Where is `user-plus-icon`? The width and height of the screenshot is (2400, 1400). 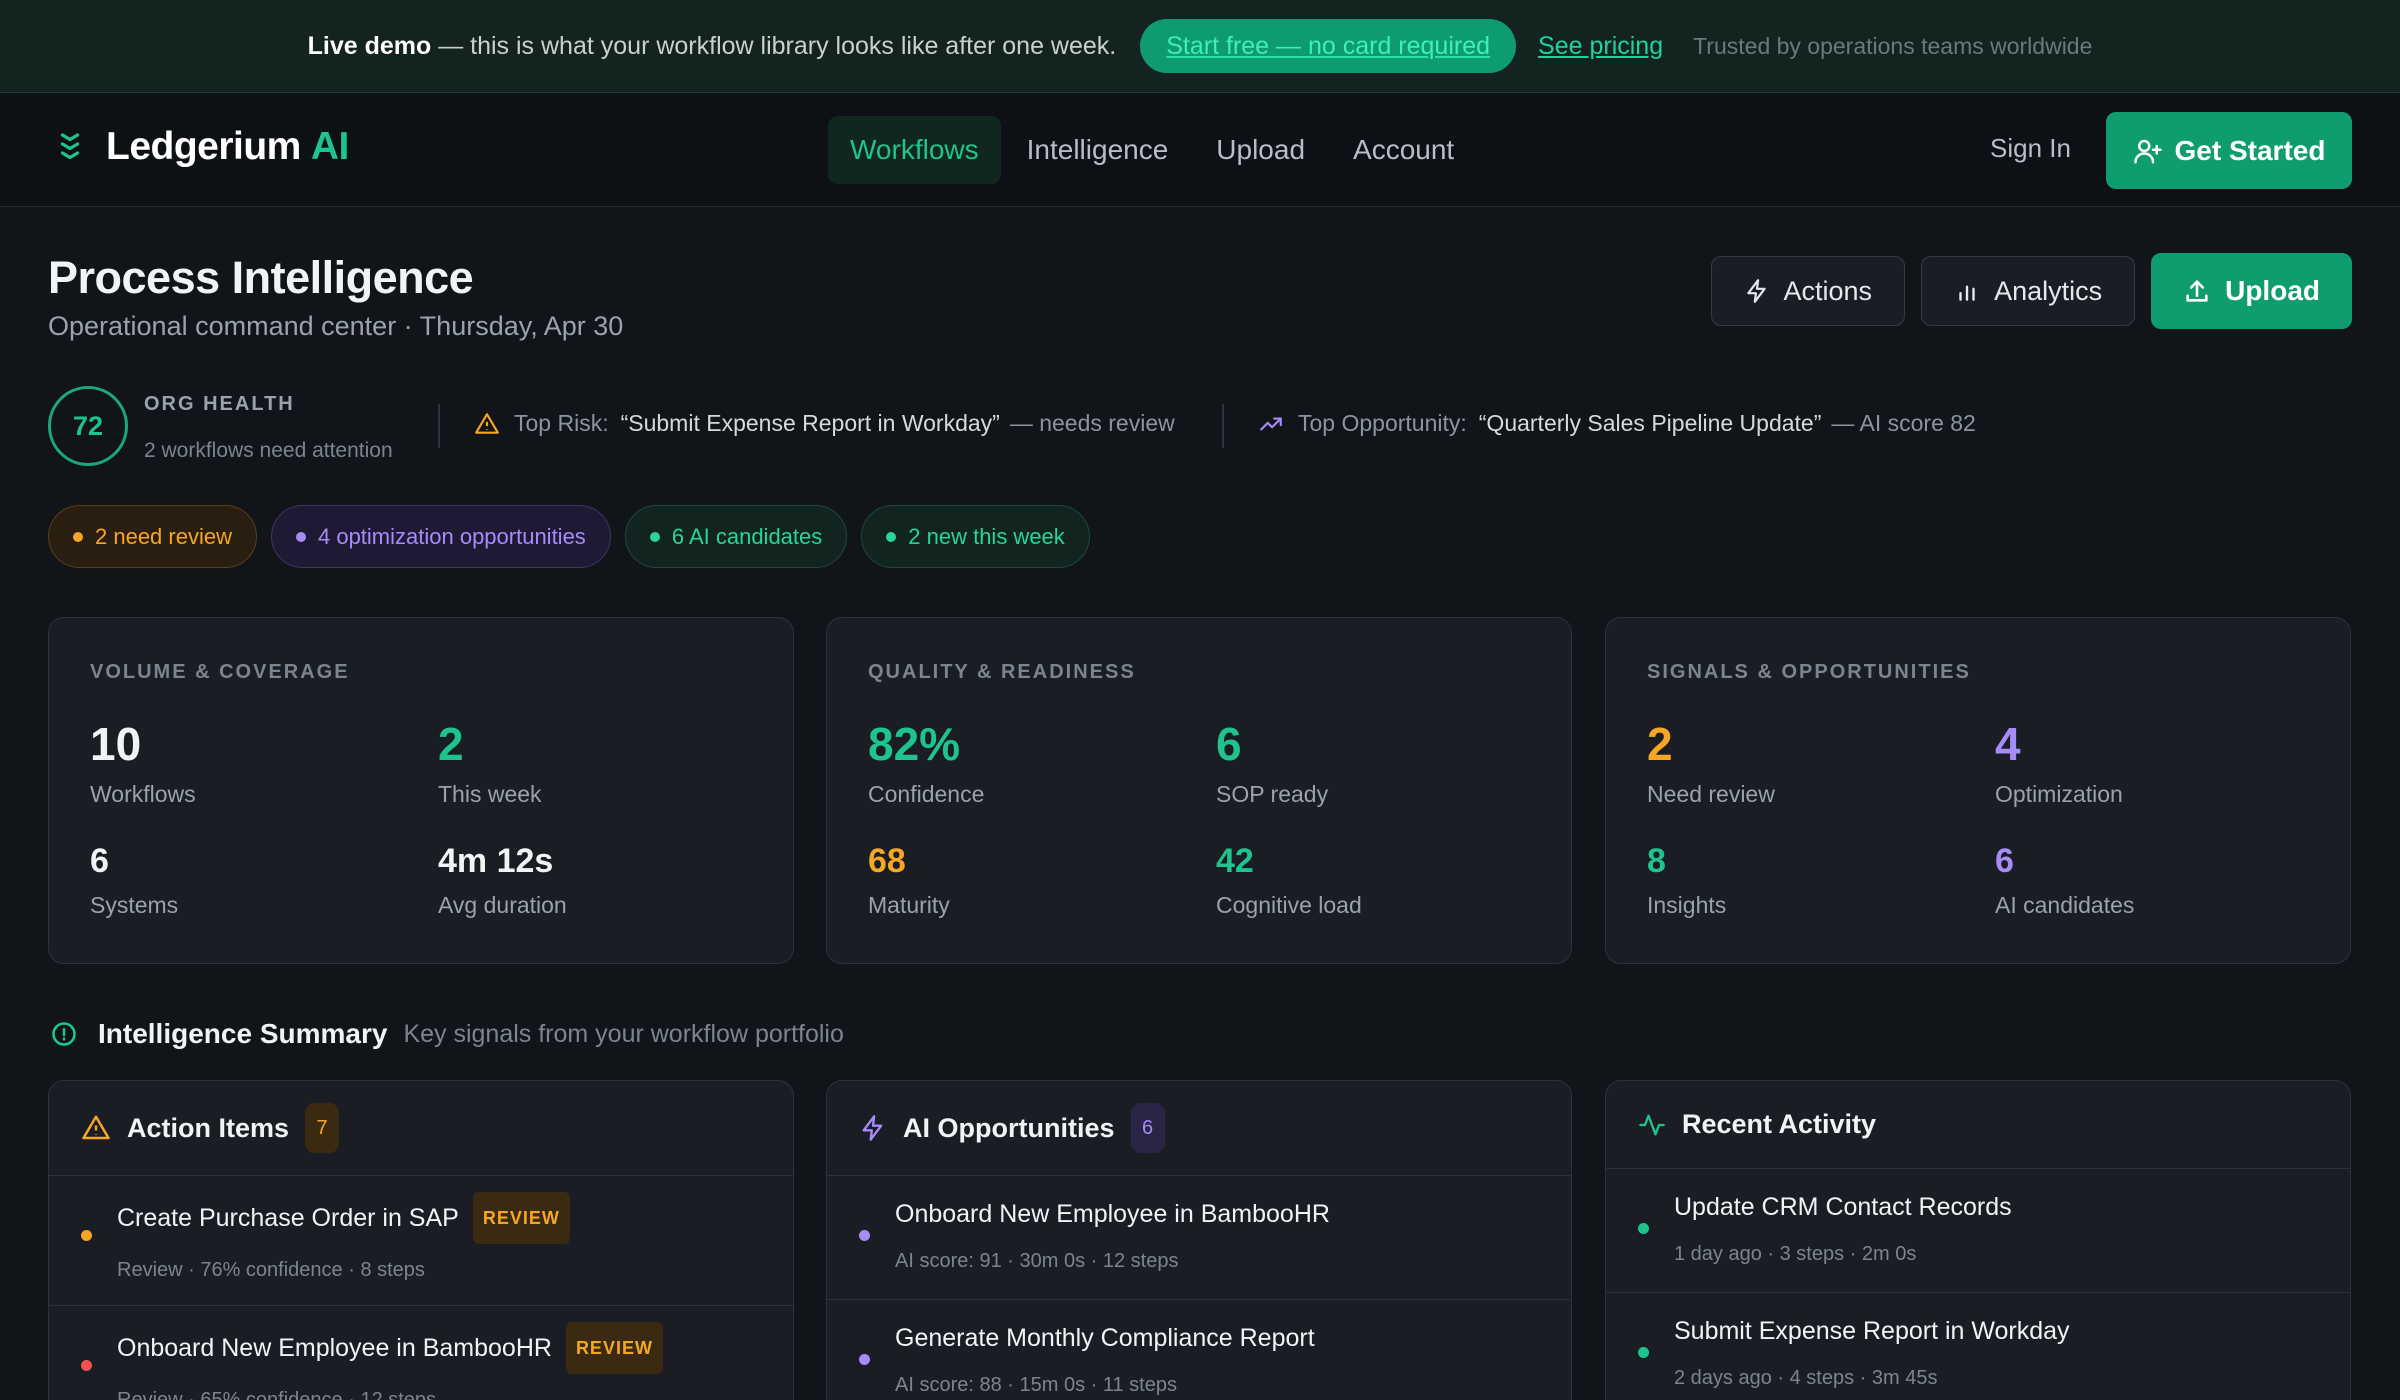 user-plus-icon is located at coordinates (2147, 151).